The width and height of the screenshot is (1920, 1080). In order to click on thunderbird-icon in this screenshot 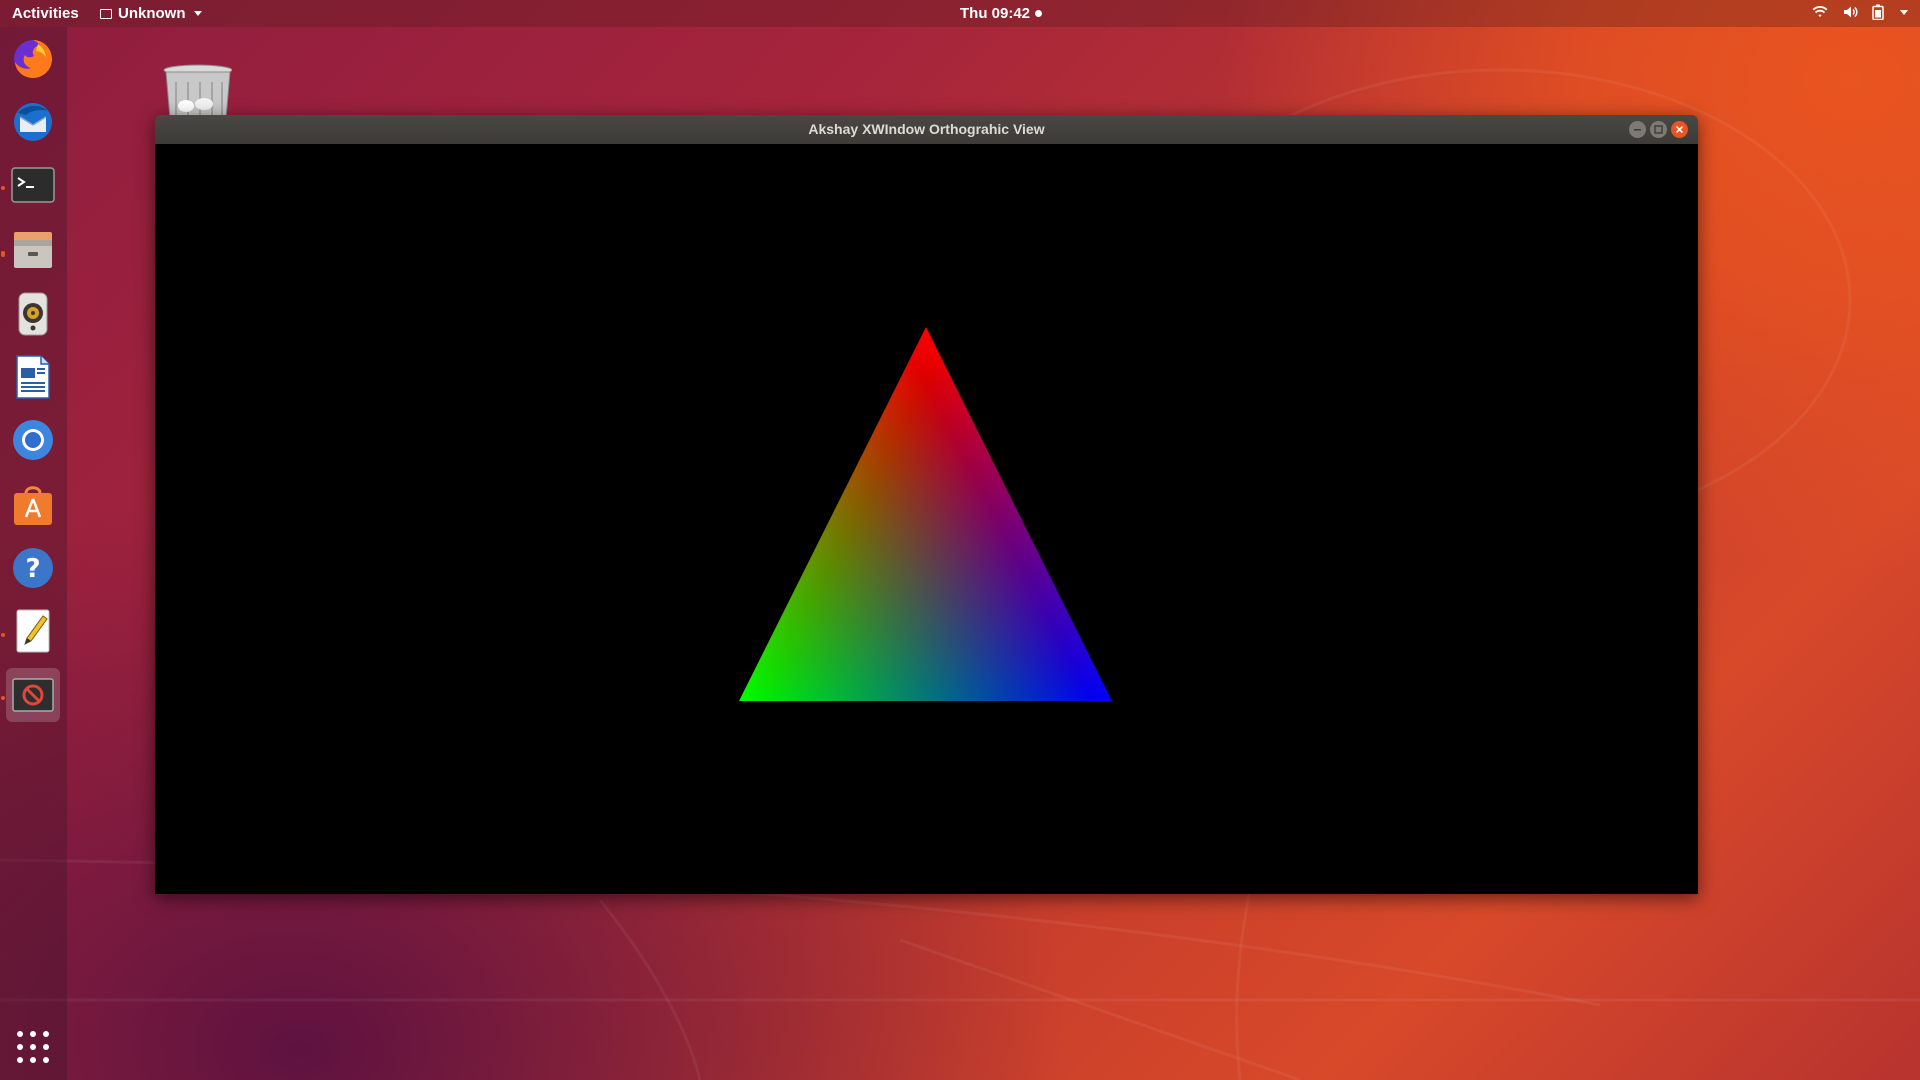, I will do `click(33, 122)`.